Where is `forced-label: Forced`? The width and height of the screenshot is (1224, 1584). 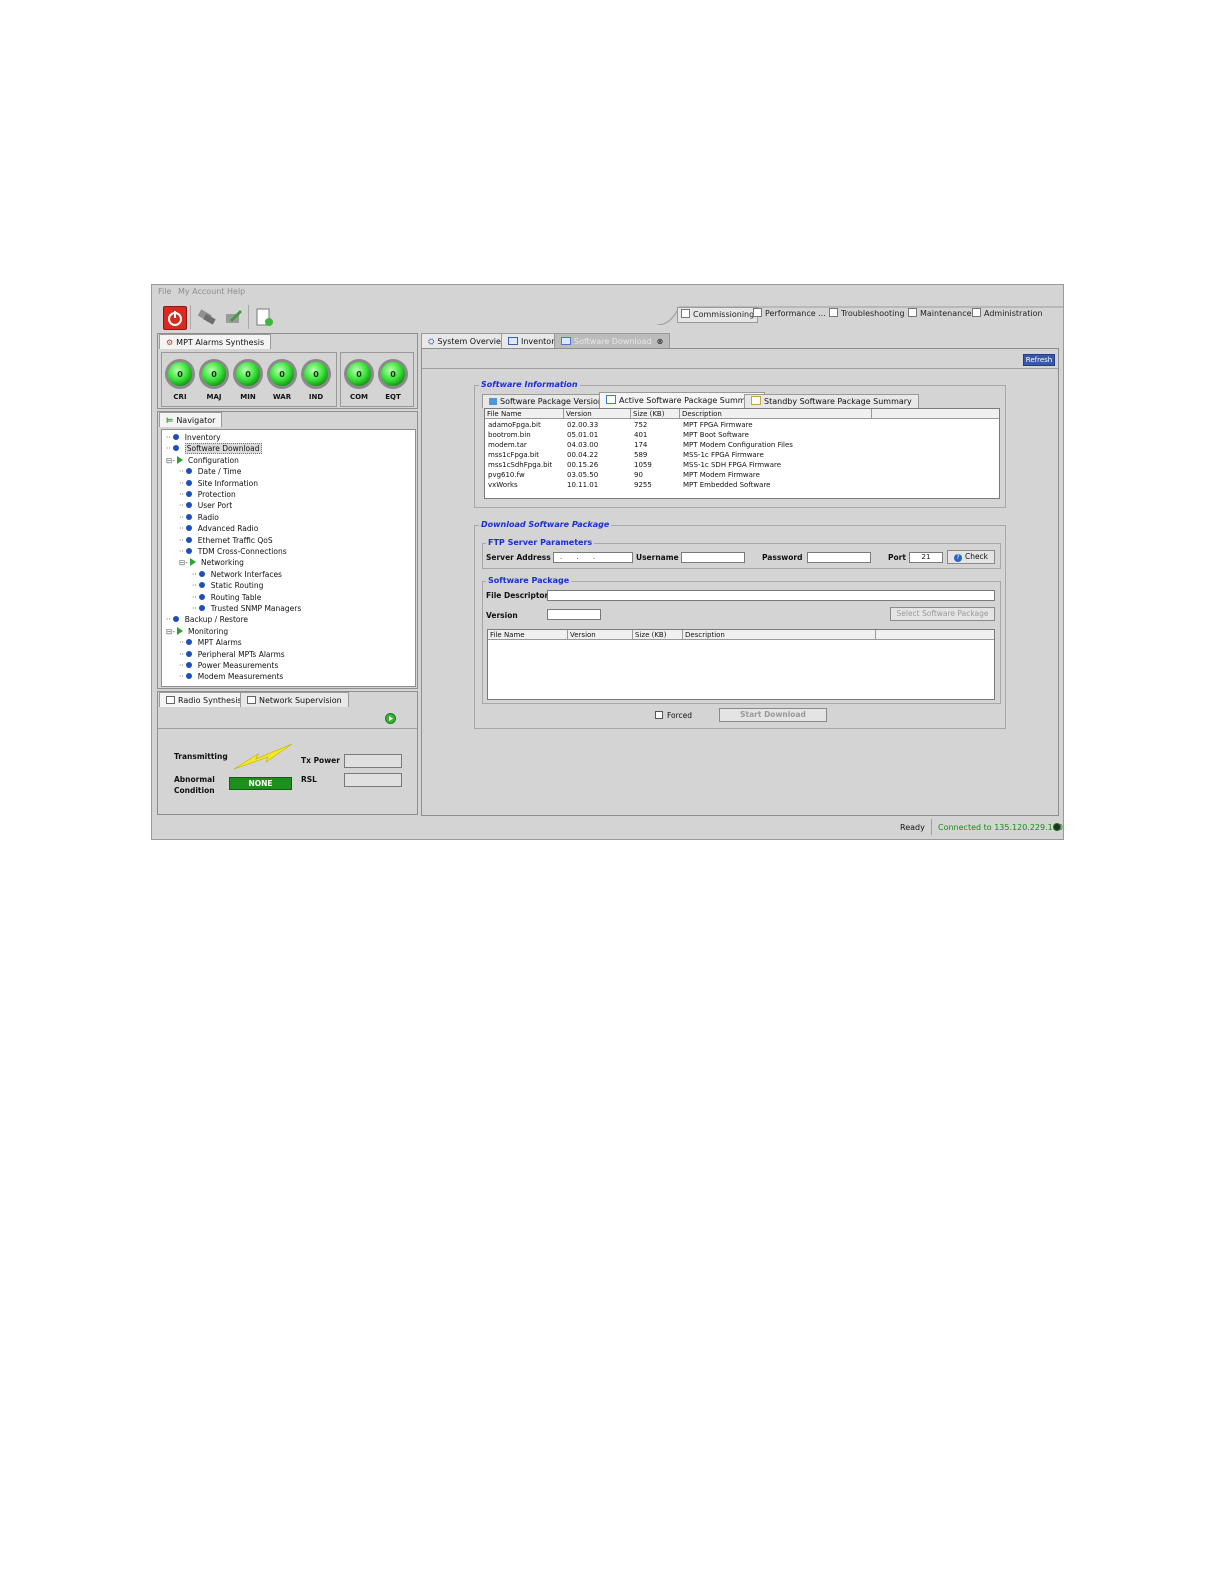
forced-label: Forced is located at coordinates (680, 715).